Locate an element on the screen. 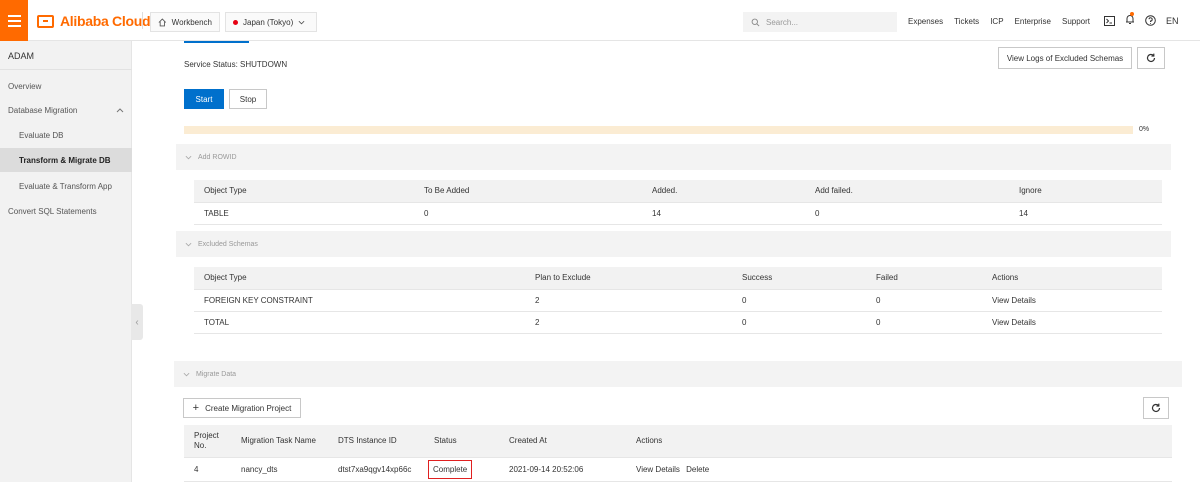  terminal-icon is located at coordinates (1109, 20).